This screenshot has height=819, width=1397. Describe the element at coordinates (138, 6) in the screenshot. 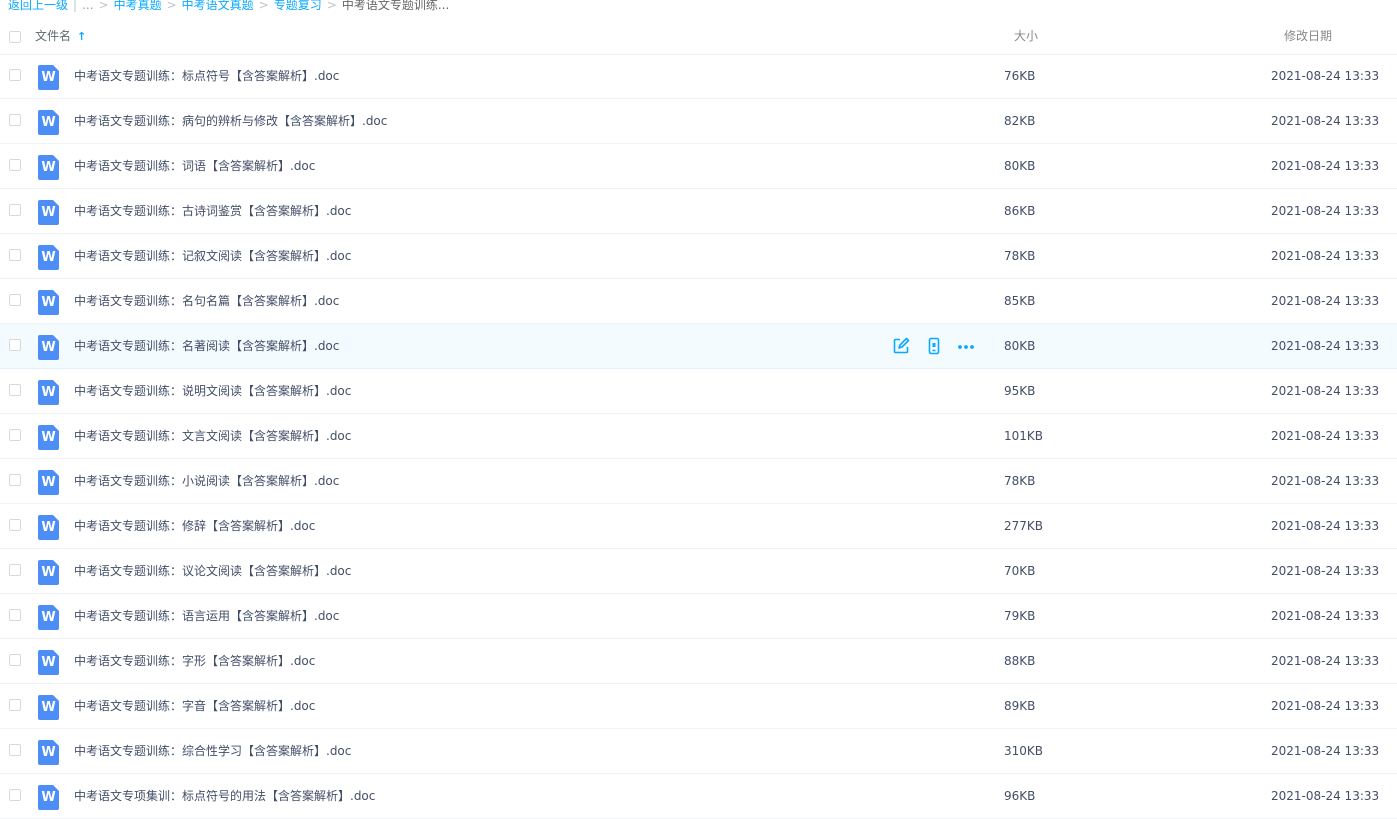

I see `breadcrumb-item-1: 中考真题` at that location.